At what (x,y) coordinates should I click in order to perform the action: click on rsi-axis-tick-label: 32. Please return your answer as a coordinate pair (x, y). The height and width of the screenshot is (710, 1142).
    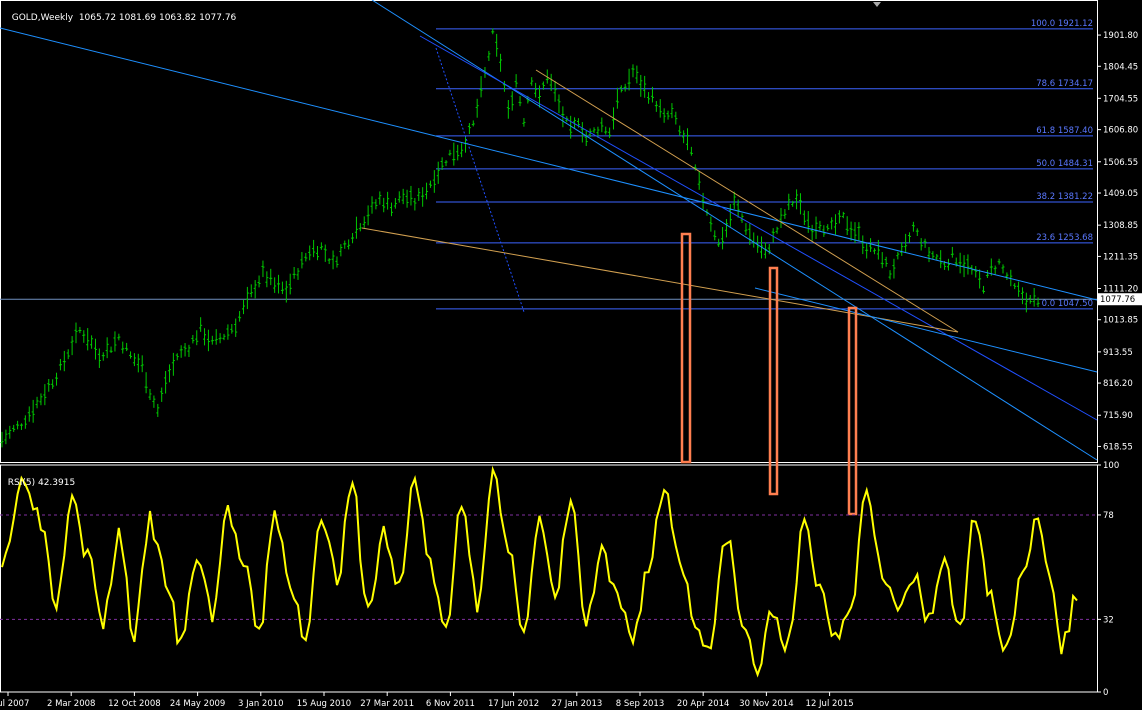
    Looking at the image, I should click on (1108, 620).